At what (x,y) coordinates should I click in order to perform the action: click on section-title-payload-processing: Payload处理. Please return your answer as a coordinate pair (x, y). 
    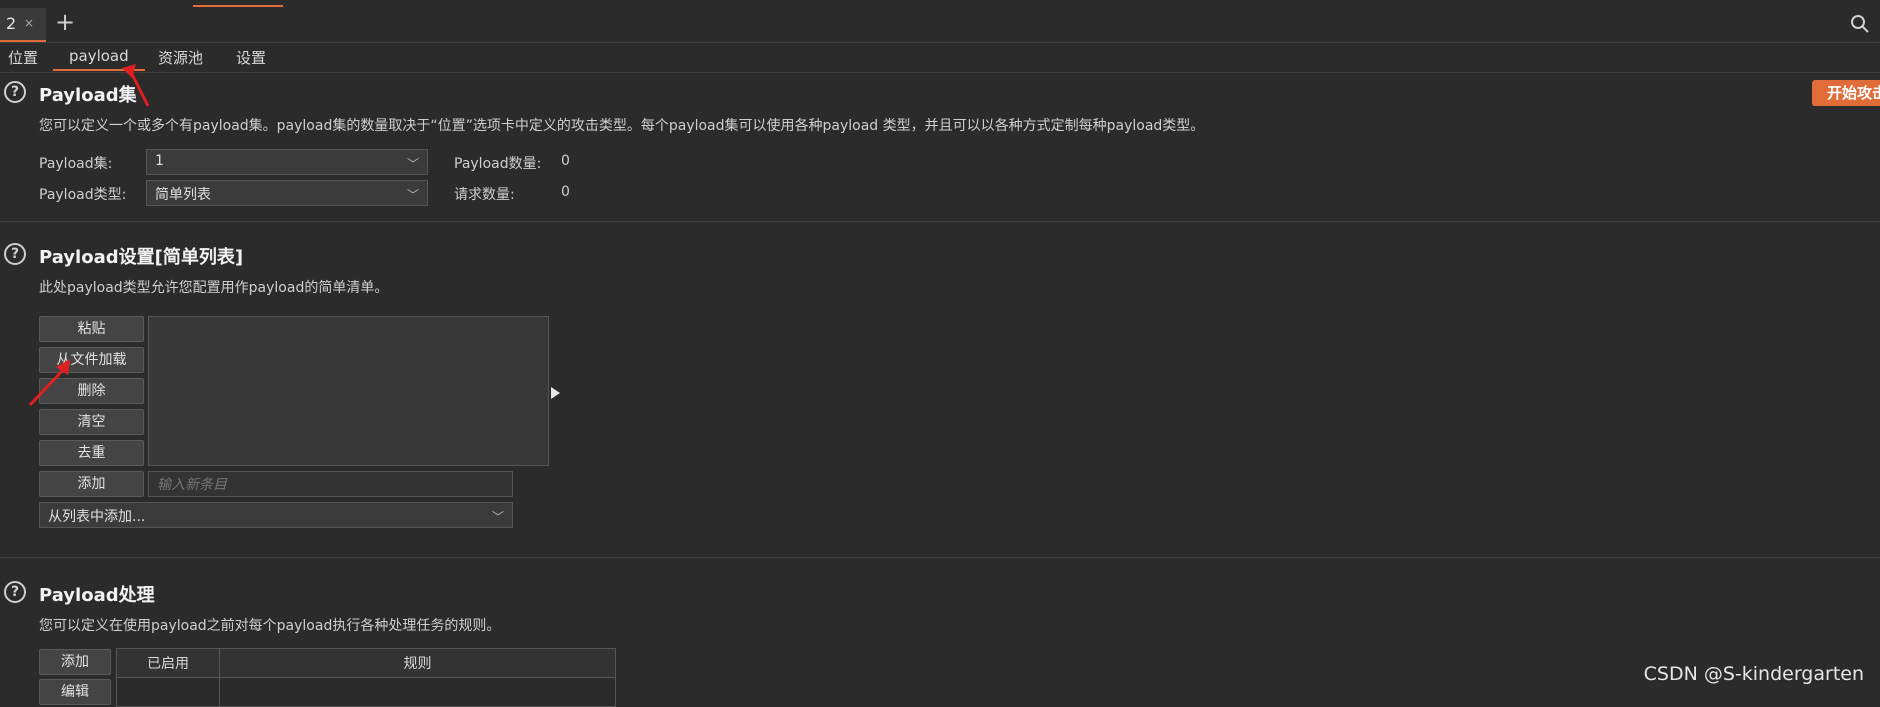
    Looking at the image, I should click on (97, 595).